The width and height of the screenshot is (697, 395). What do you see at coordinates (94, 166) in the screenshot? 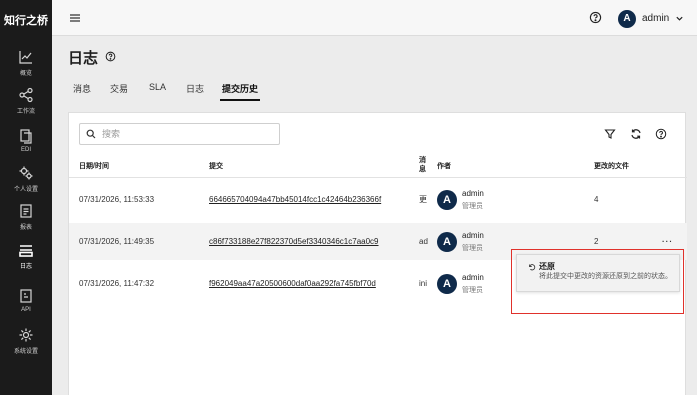
I see `column-header-date: 日期/时间` at bounding box center [94, 166].